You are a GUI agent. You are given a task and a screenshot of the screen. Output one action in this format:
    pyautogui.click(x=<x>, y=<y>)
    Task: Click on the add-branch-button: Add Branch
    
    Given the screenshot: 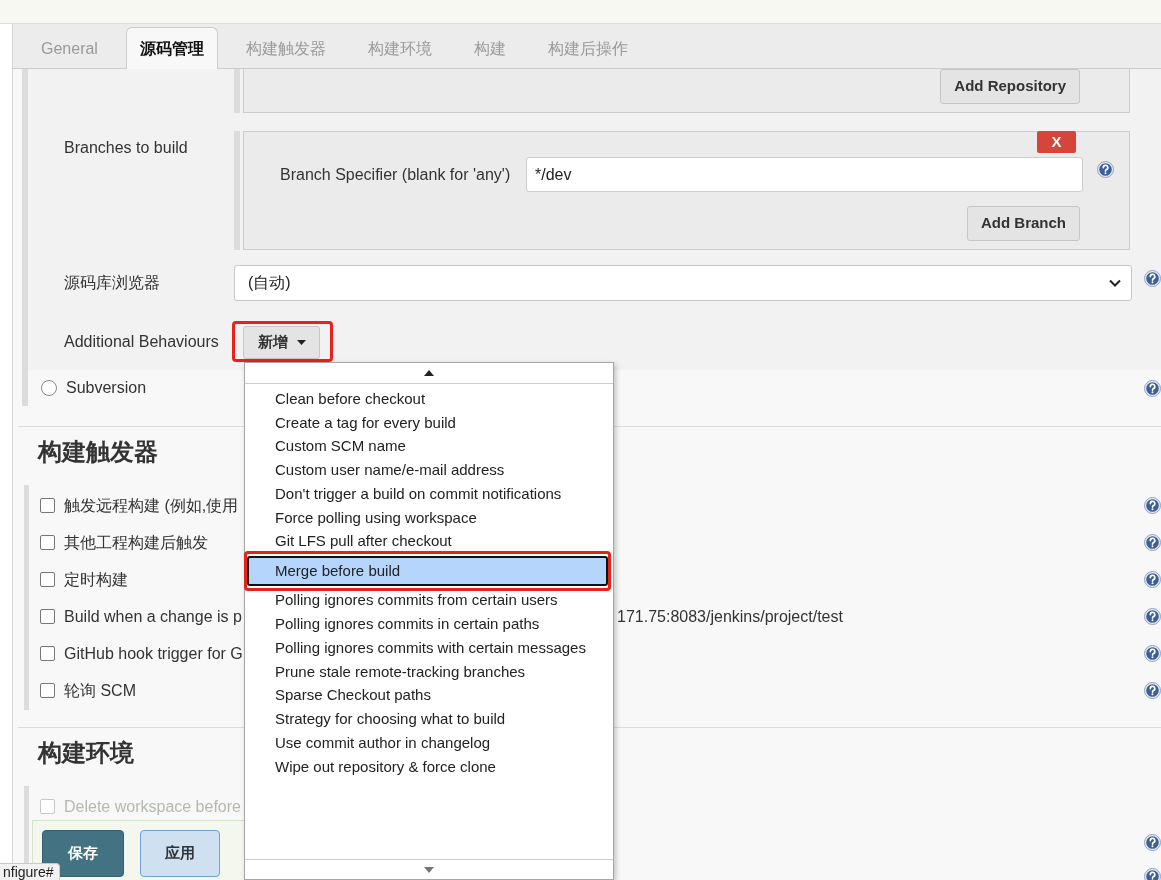 What is the action you would take?
    pyautogui.click(x=1023, y=223)
    